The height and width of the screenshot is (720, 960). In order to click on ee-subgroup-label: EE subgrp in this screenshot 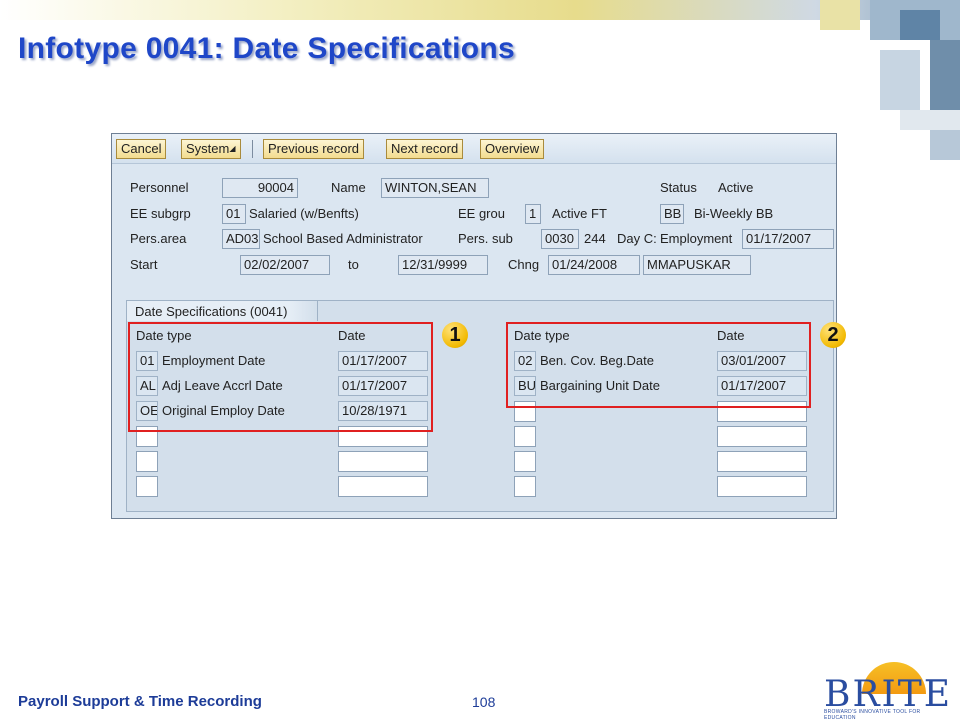, I will do `click(160, 213)`.